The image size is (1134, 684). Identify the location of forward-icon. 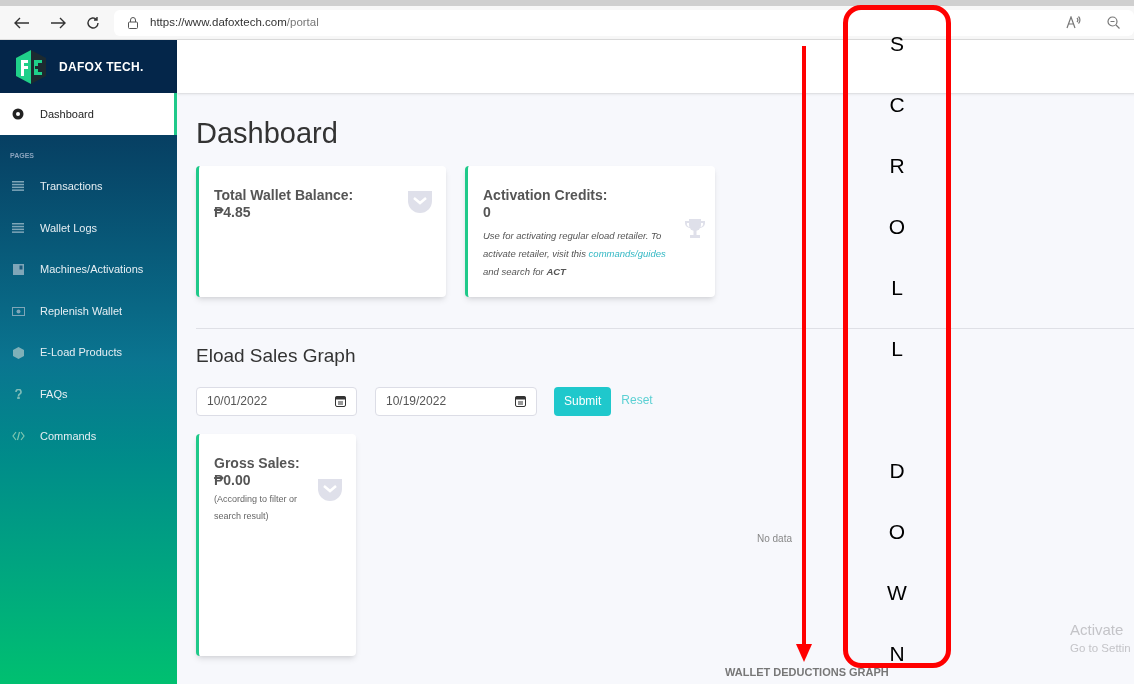
(58, 22).